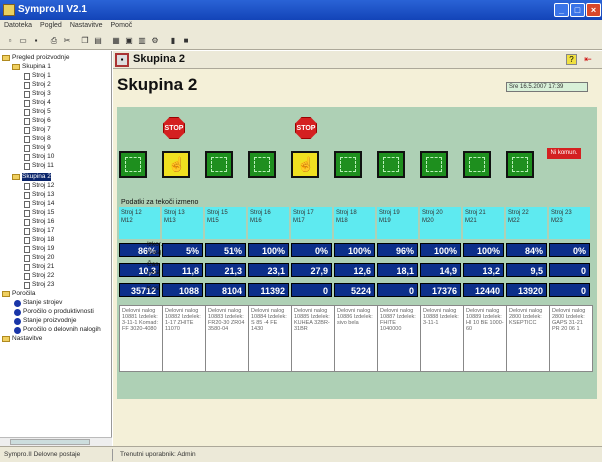  Describe the element at coordinates (39, 285) in the screenshot. I see `tree-item: Stroj 23` at that location.